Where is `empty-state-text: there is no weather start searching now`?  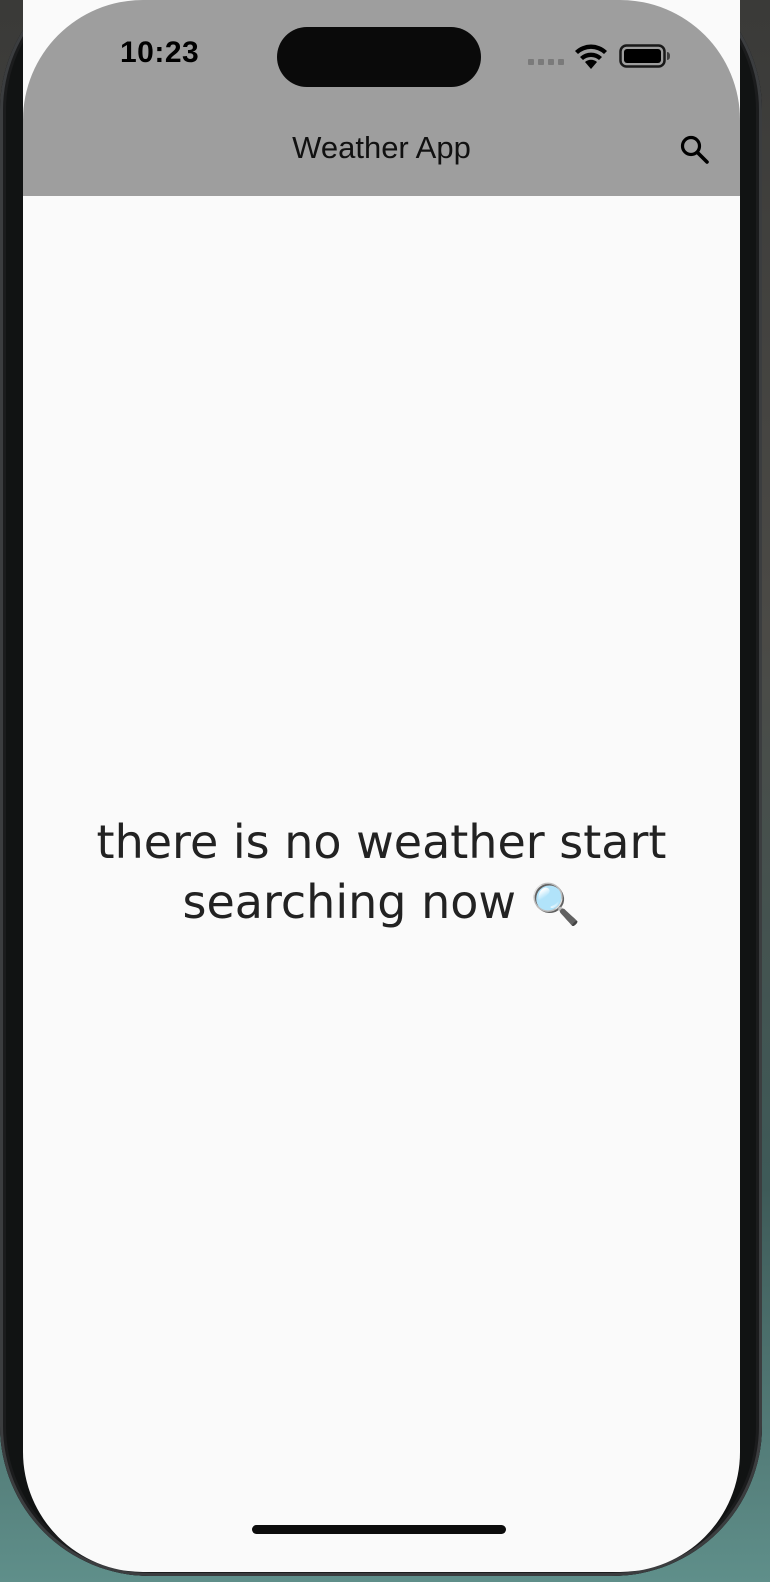 empty-state-text: there is no weather start searching now is located at coordinates (381, 872).